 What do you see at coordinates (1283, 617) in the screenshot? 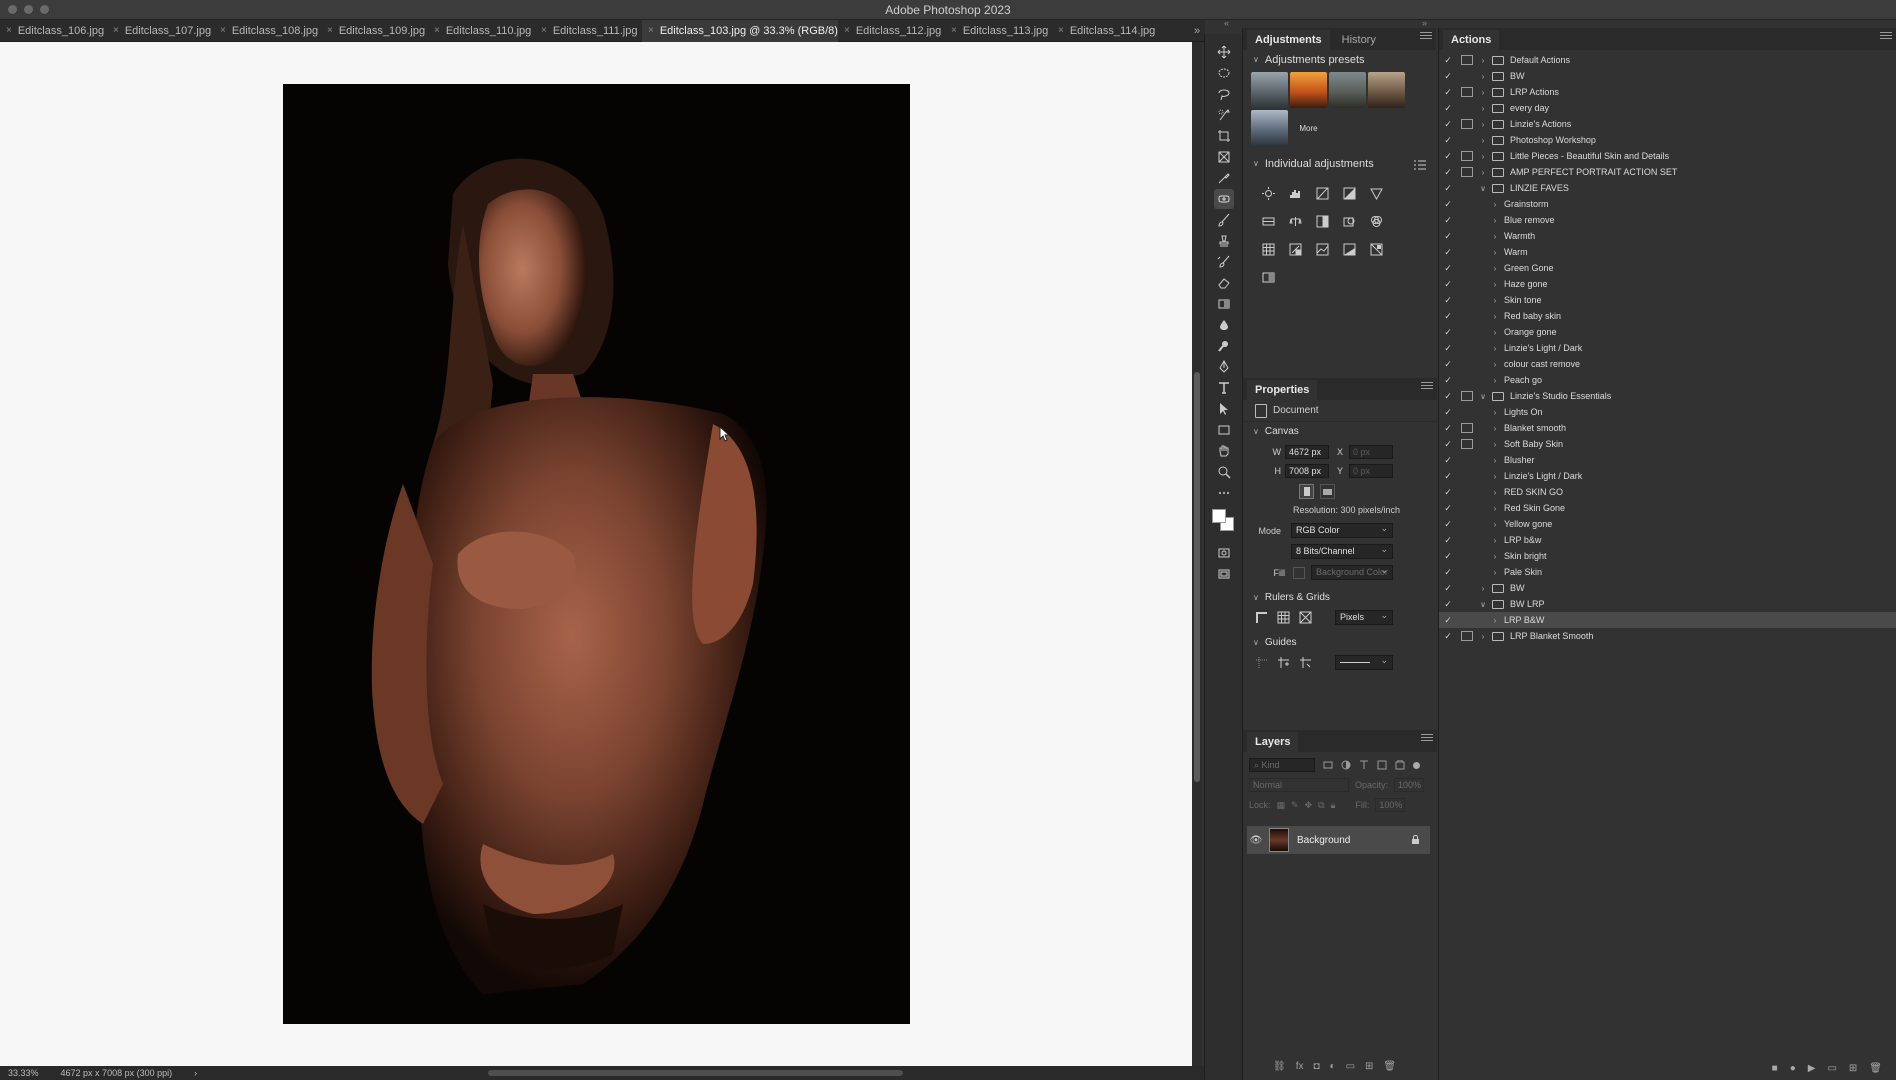
I see `grid-icon` at bounding box center [1283, 617].